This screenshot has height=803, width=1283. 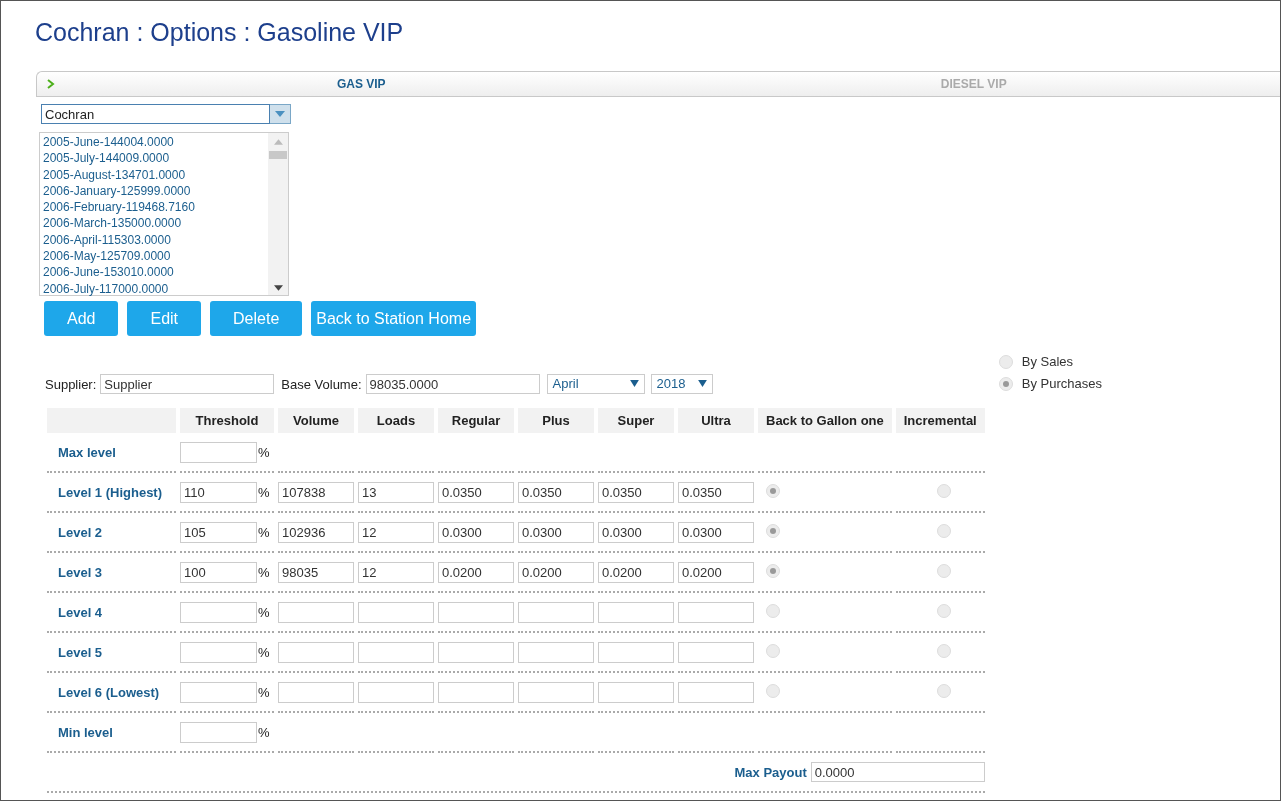 What do you see at coordinates (278, 288) in the screenshot?
I see `scroll-down-icon` at bounding box center [278, 288].